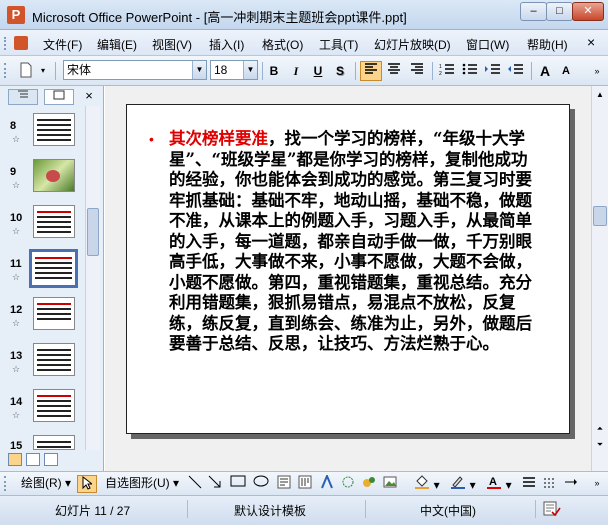  What do you see at coordinates (226, 44) in the screenshot?
I see `menu-insert: 插入(I)` at bounding box center [226, 44].